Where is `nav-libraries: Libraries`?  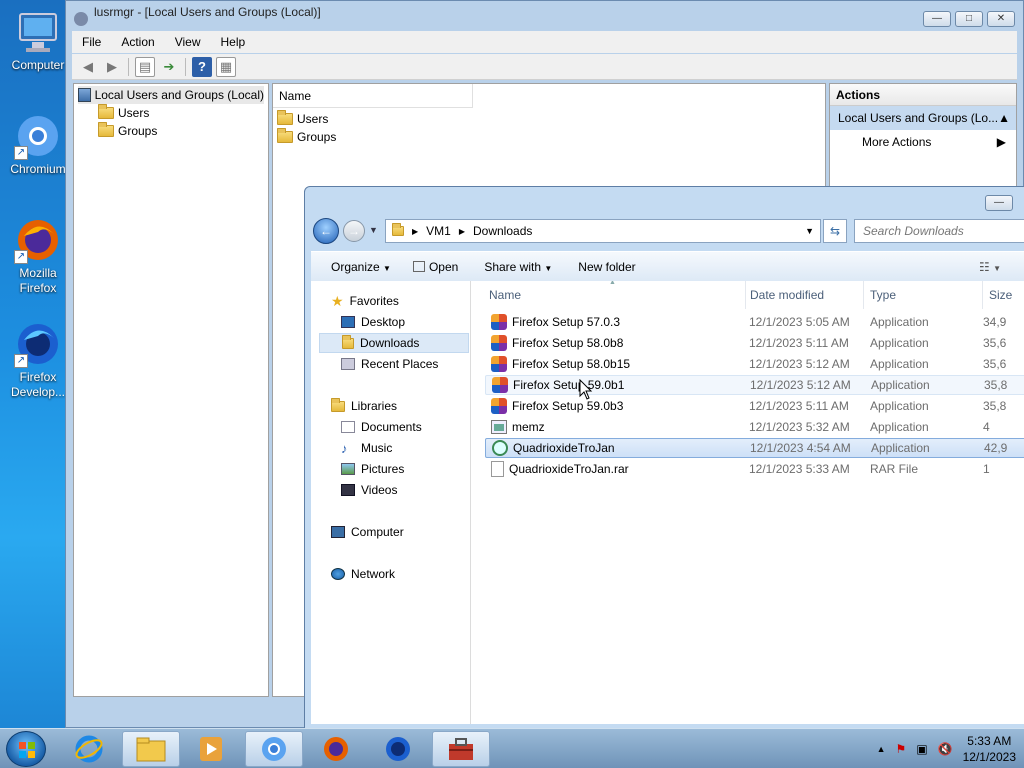
nav-libraries: Libraries is located at coordinates (410, 406).